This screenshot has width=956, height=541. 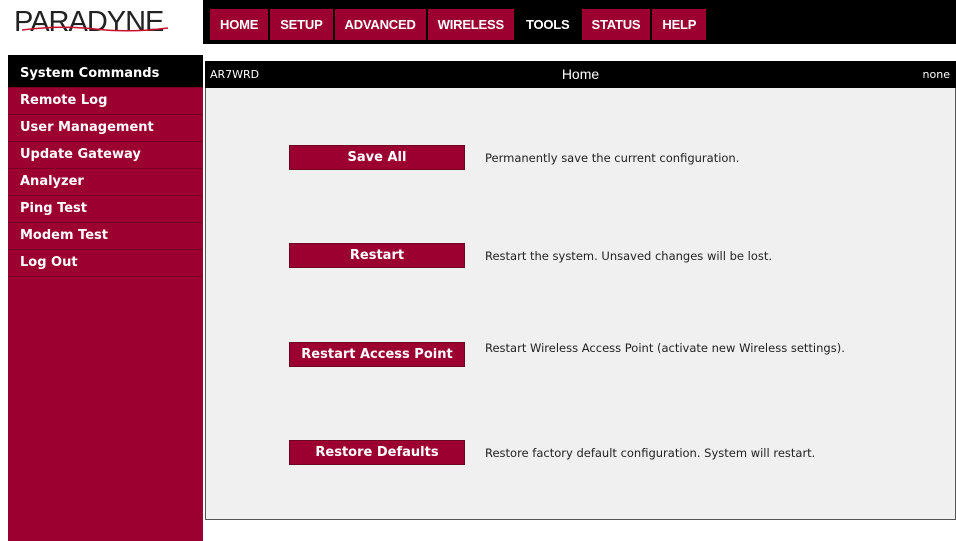 What do you see at coordinates (101, 49) in the screenshot?
I see `logo-divider` at bounding box center [101, 49].